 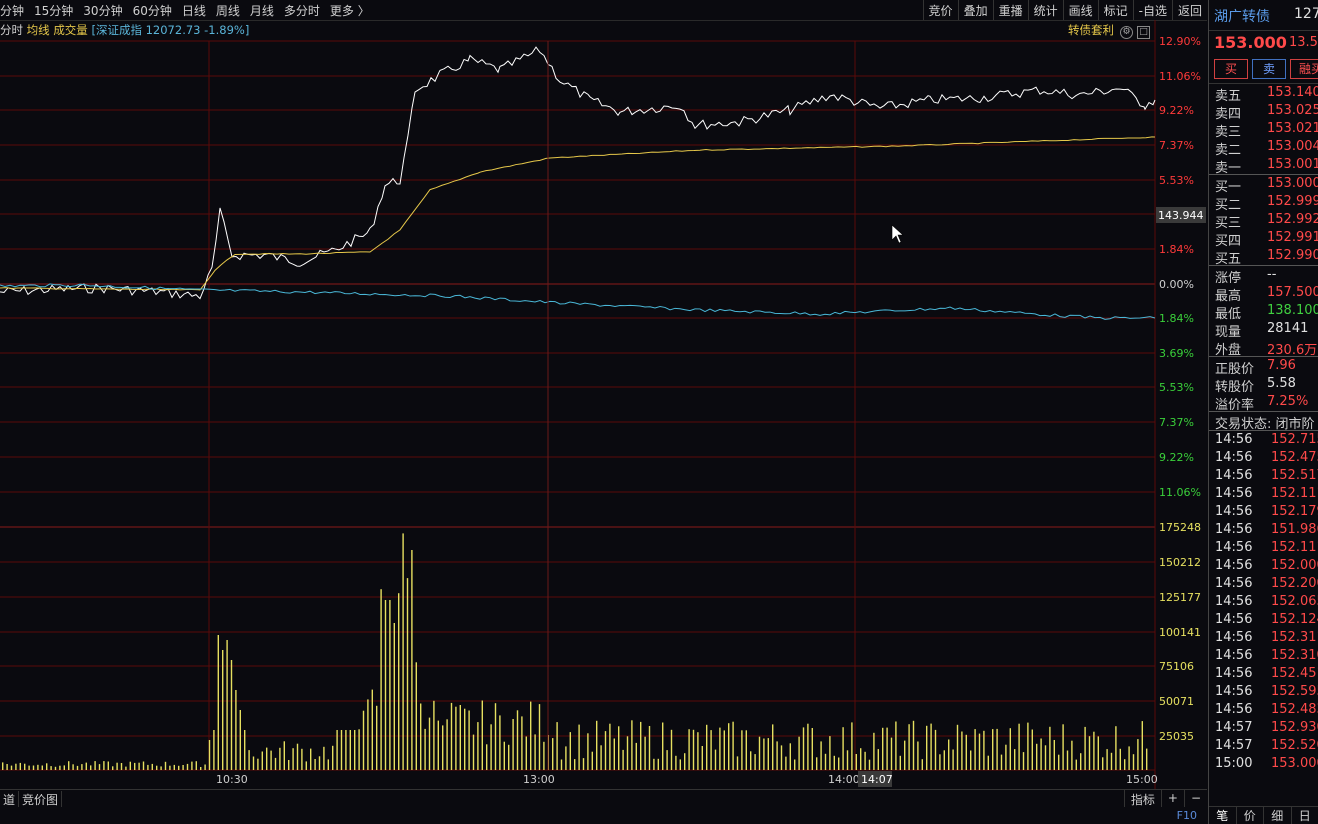 What do you see at coordinates (603, 799) in the screenshot?
I see `bottom-bar: 道竞价图 指标 + −` at bounding box center [603, 799].